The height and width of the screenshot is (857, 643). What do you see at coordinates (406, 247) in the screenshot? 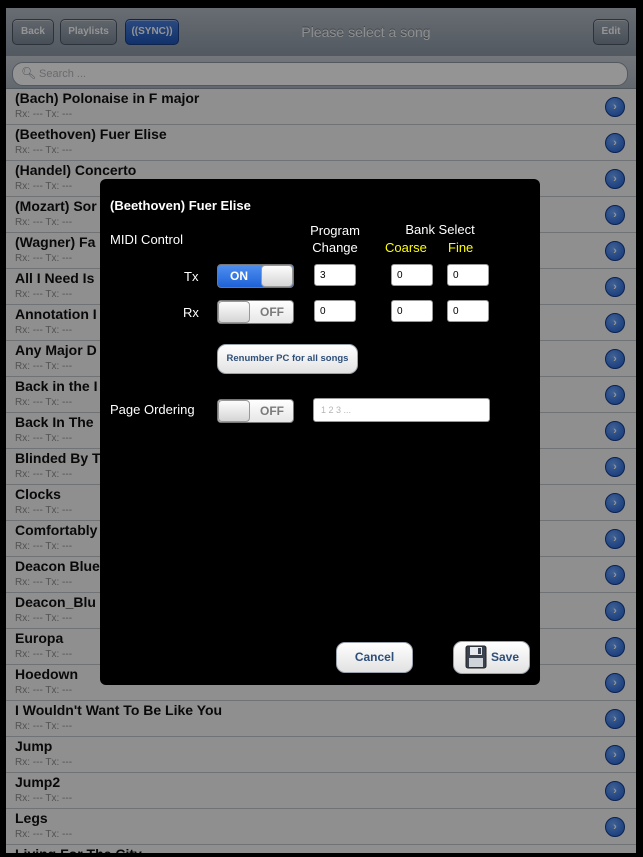
I see `coarse-label: Coarse` at bounding box center [406, 247].